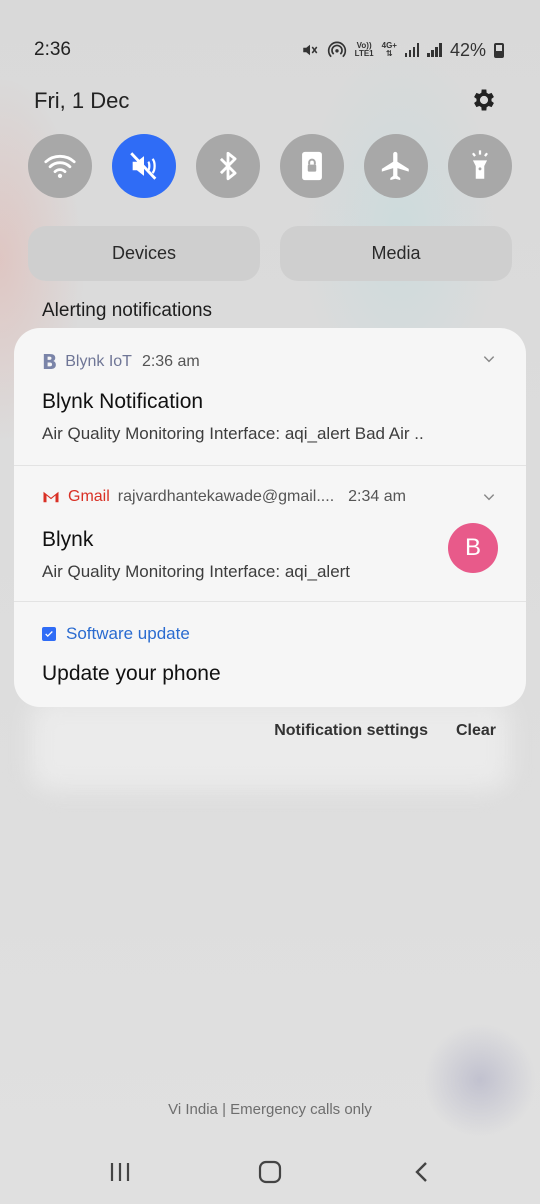  Describe the element at coordinates (170, 361) in the screenshot. I see `notification-time: 2:36 am` at that location.